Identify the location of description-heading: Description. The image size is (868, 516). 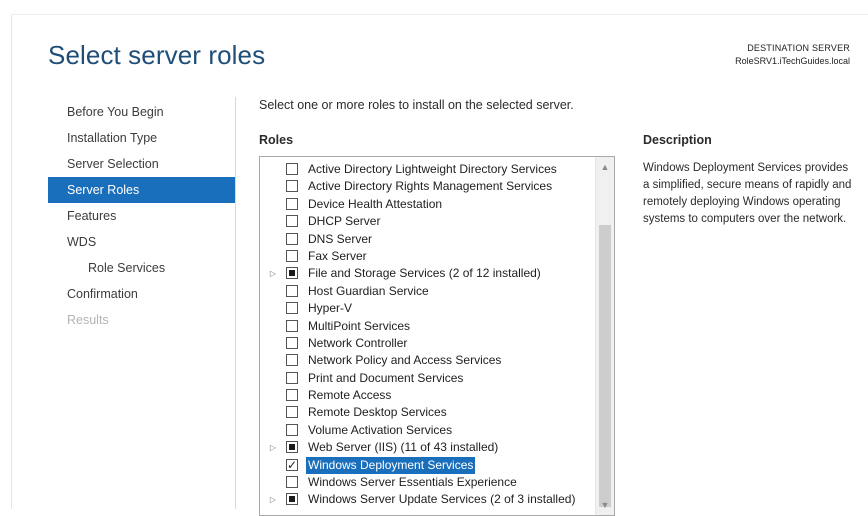
(677, 140).